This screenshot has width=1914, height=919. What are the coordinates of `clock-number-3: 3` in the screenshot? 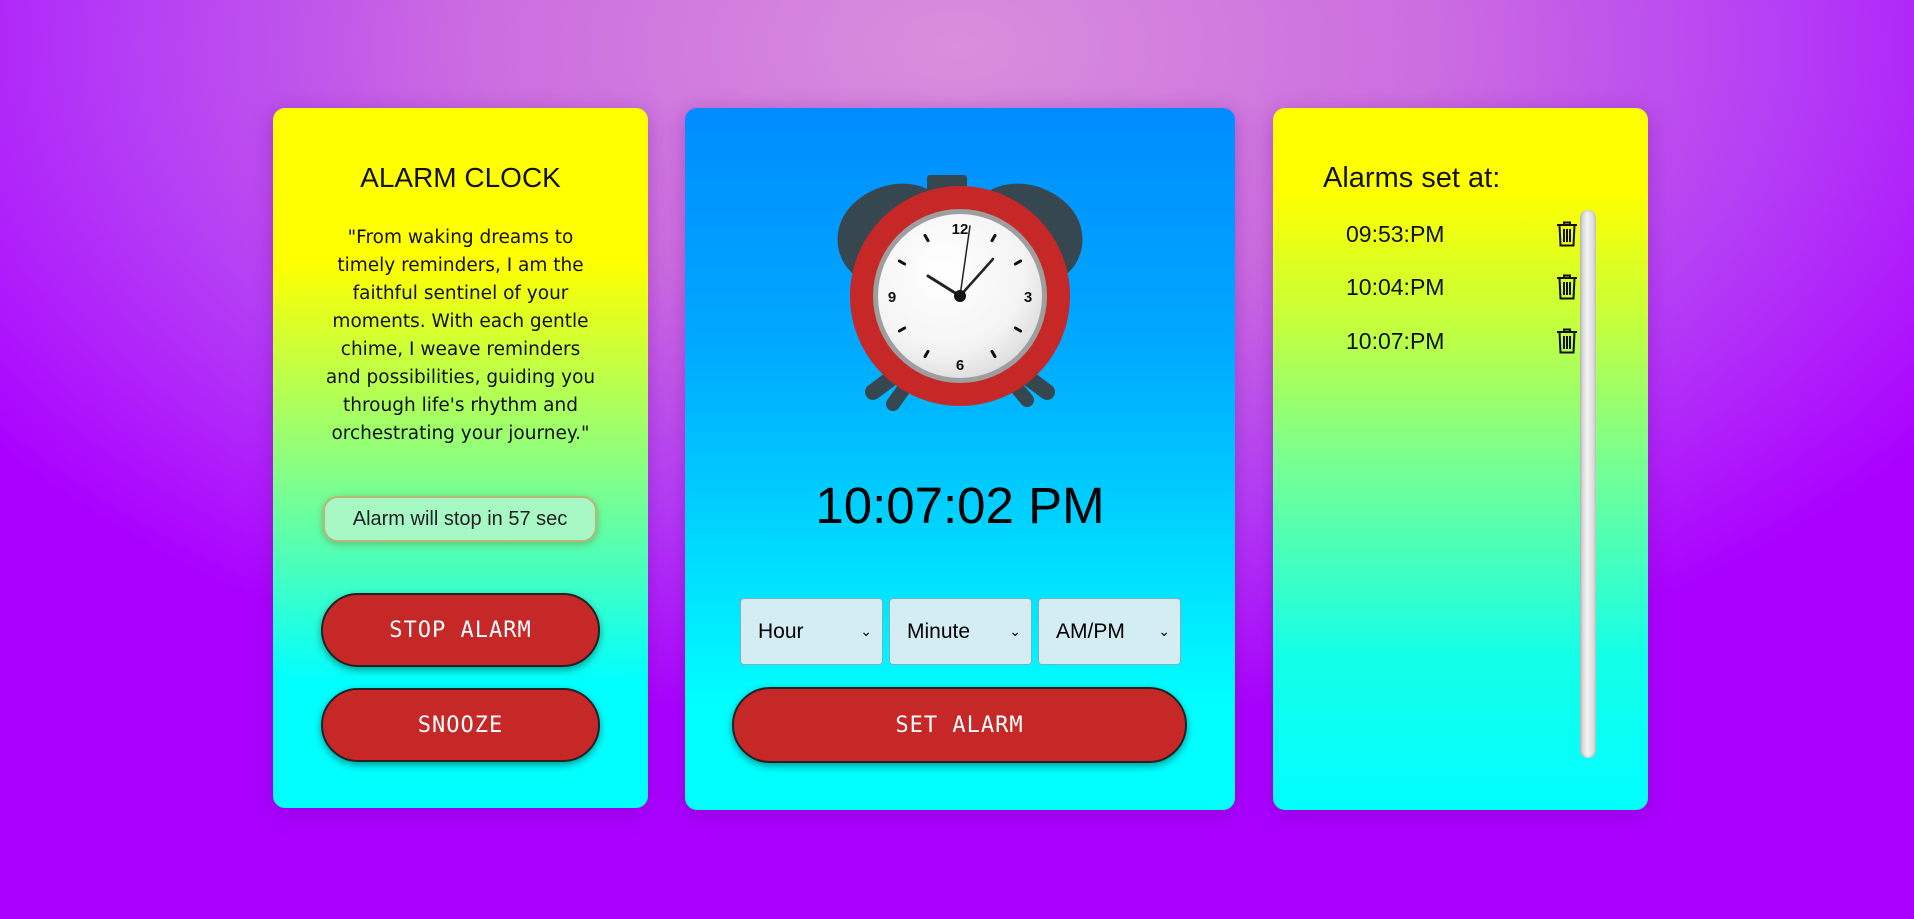 It's located at (1028, 297).